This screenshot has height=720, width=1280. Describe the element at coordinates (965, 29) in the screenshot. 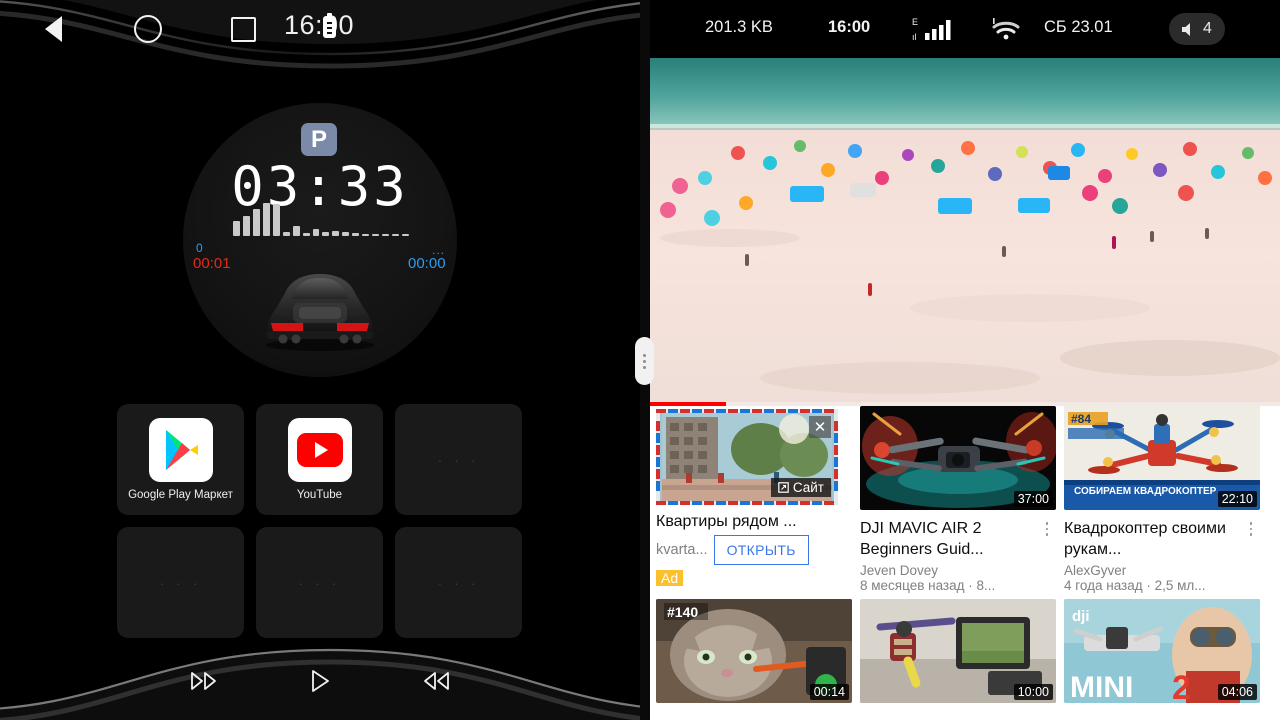

I see `android-status-bar: 201.3 KB 16:00 E ıl СБ 23.01 4` at that location.